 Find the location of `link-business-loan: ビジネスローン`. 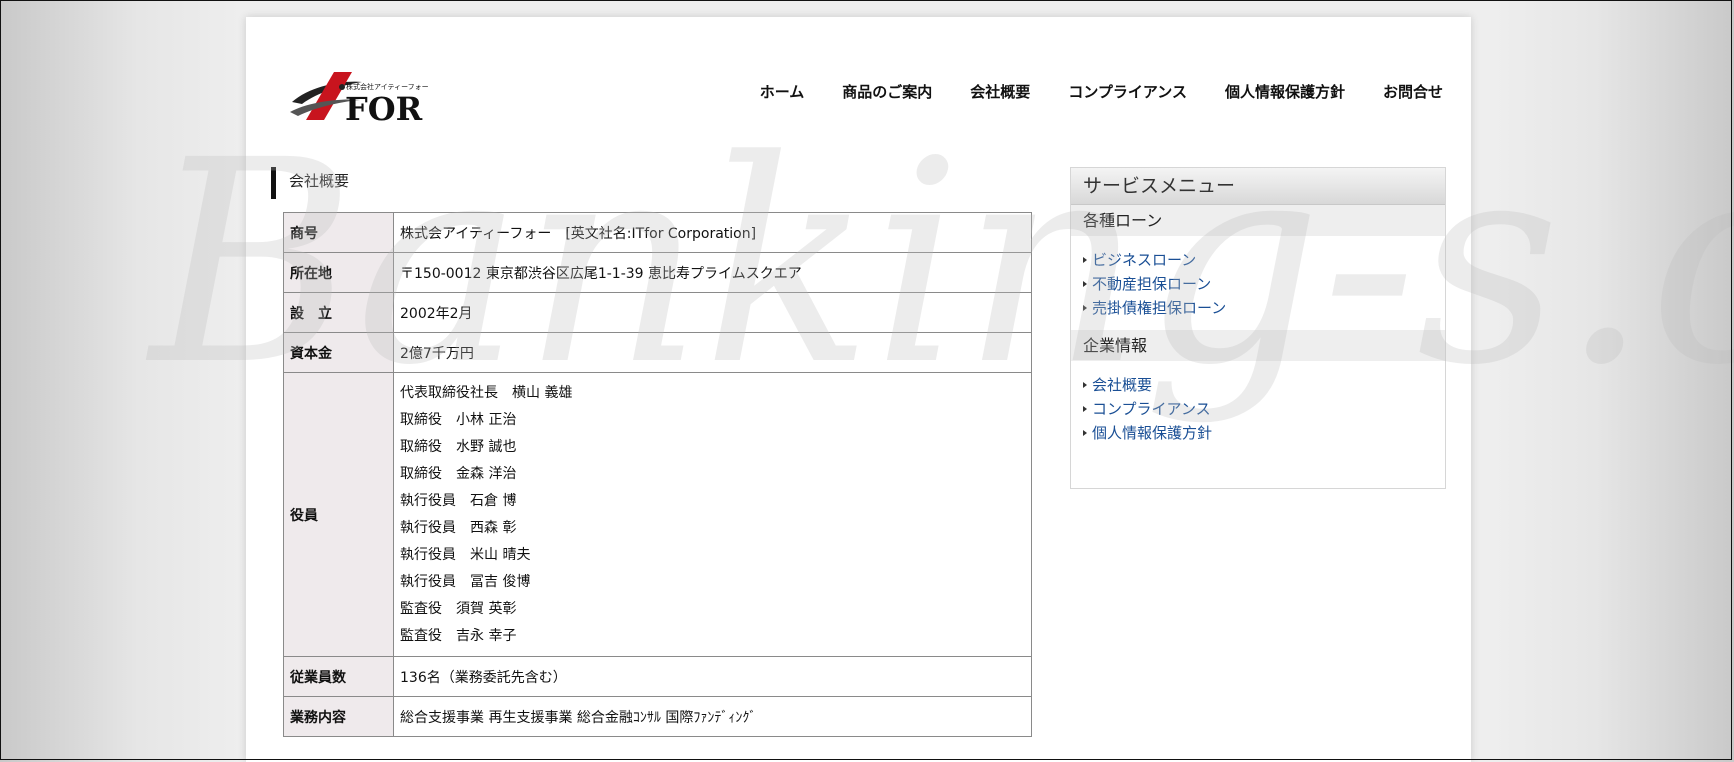

link-business-loan: ビジネスローン is located at coordinates (1144, 260).